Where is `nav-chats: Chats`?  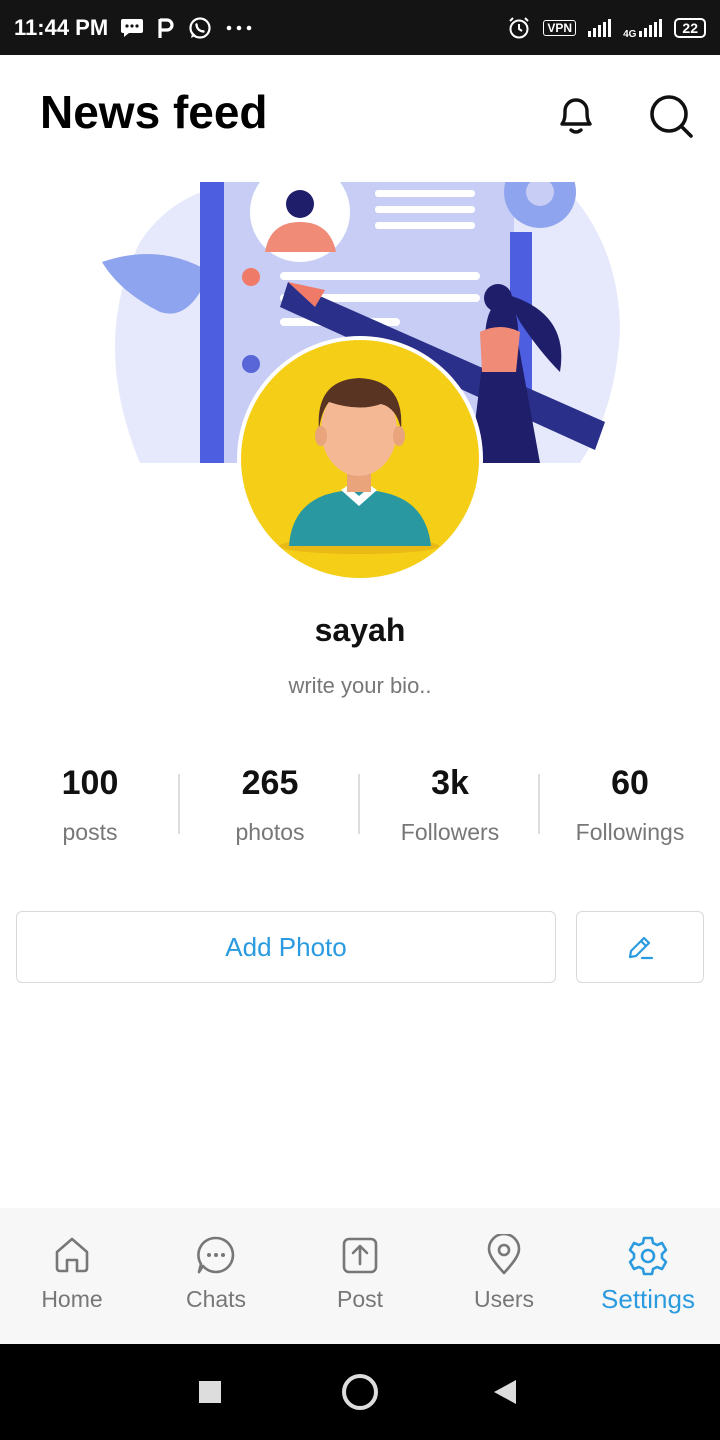
nav-chats: Chats is located at coordinates (216, 1276).